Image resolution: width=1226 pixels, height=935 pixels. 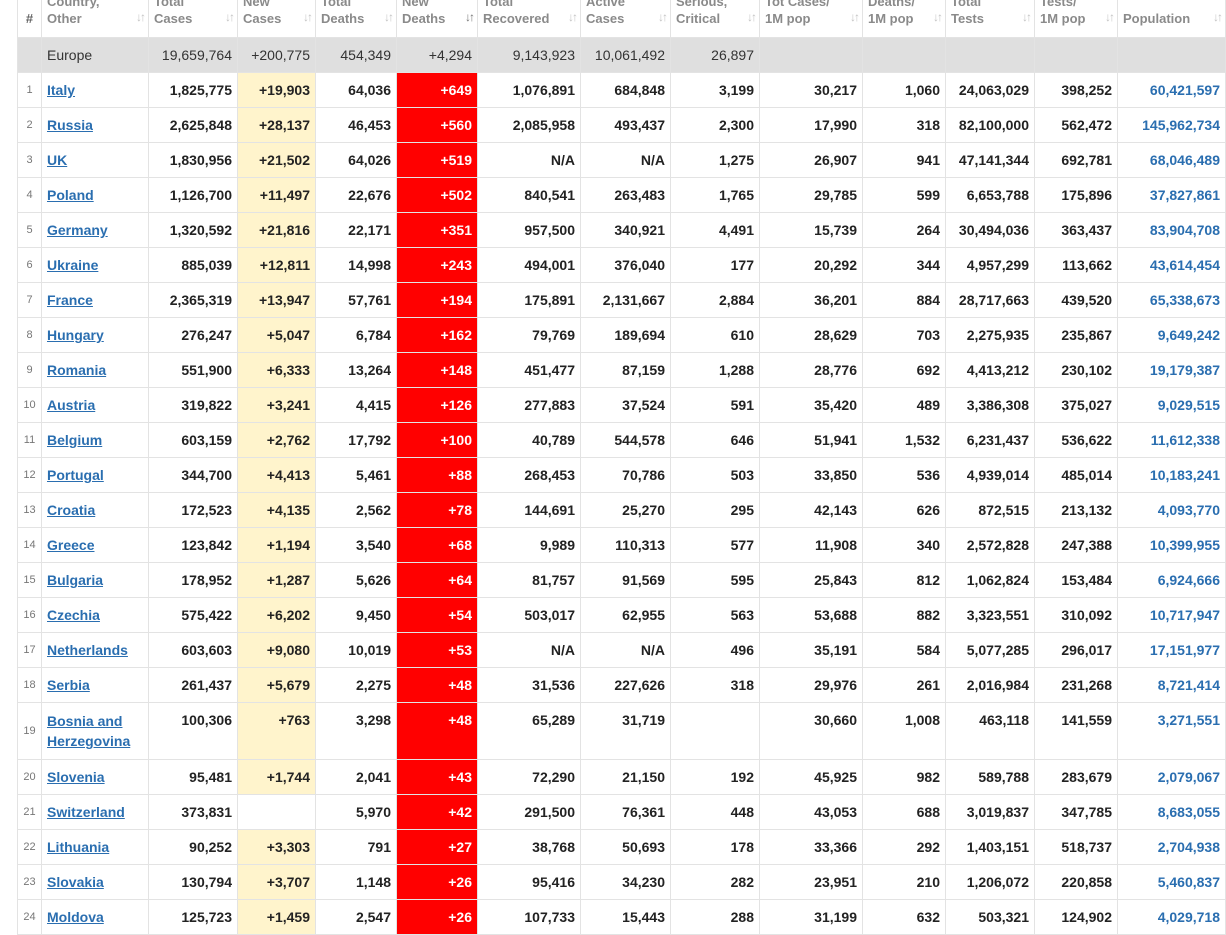 I want to click on total-deaths-cell: 9,450, so click(x=356, y=615).